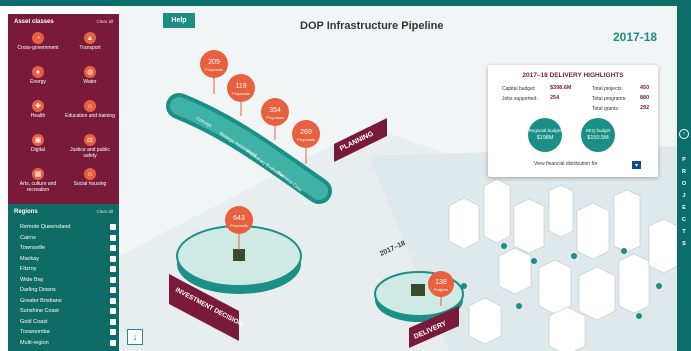  What do you see at coordinates (545, 138) in the screenshot?
I see `regional-budget-value: $198M` at bounding box center [545, 138].